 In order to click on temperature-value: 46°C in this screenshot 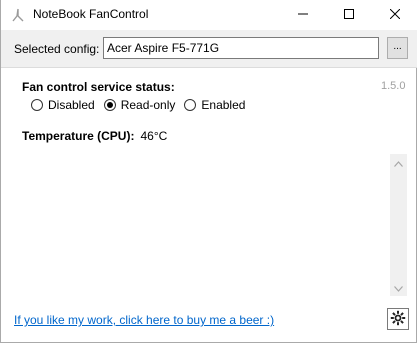, I will do `click(154, 136)`.